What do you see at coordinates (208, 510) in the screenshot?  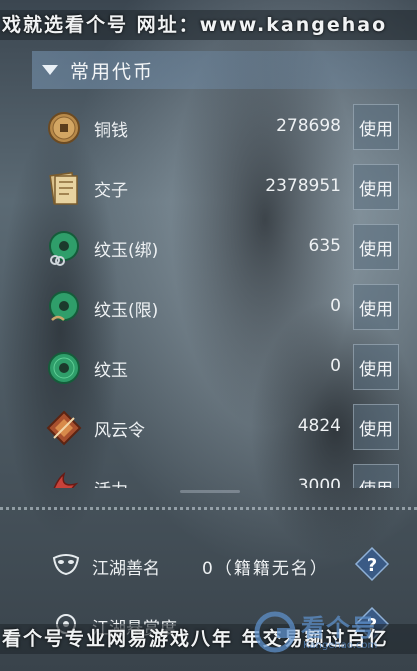 I see `divider` at bounding box center [208, 510].